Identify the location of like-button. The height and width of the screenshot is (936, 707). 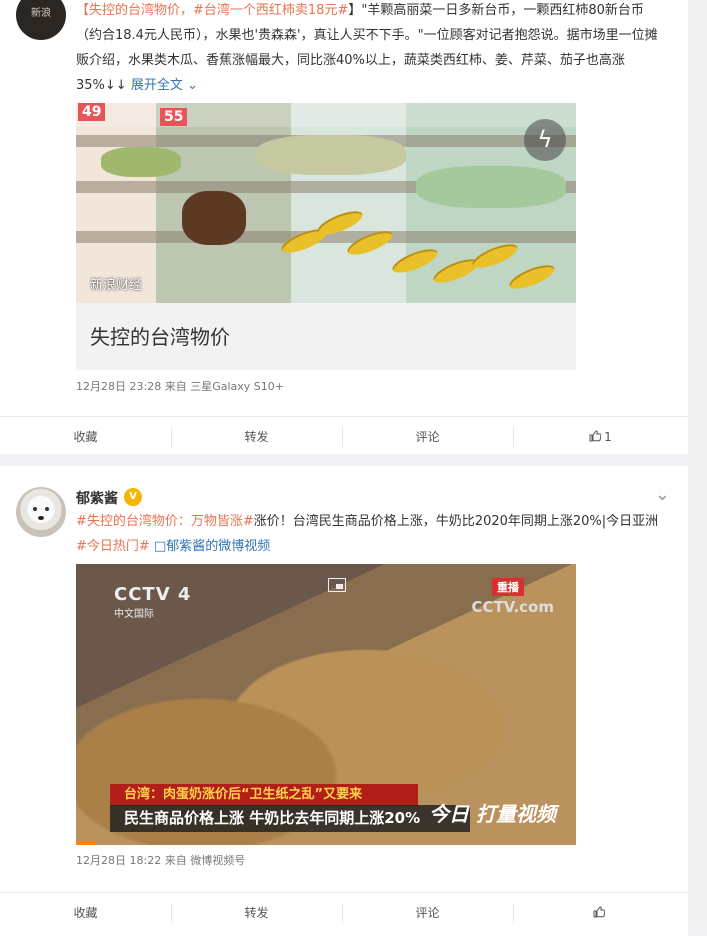
(600, 913).